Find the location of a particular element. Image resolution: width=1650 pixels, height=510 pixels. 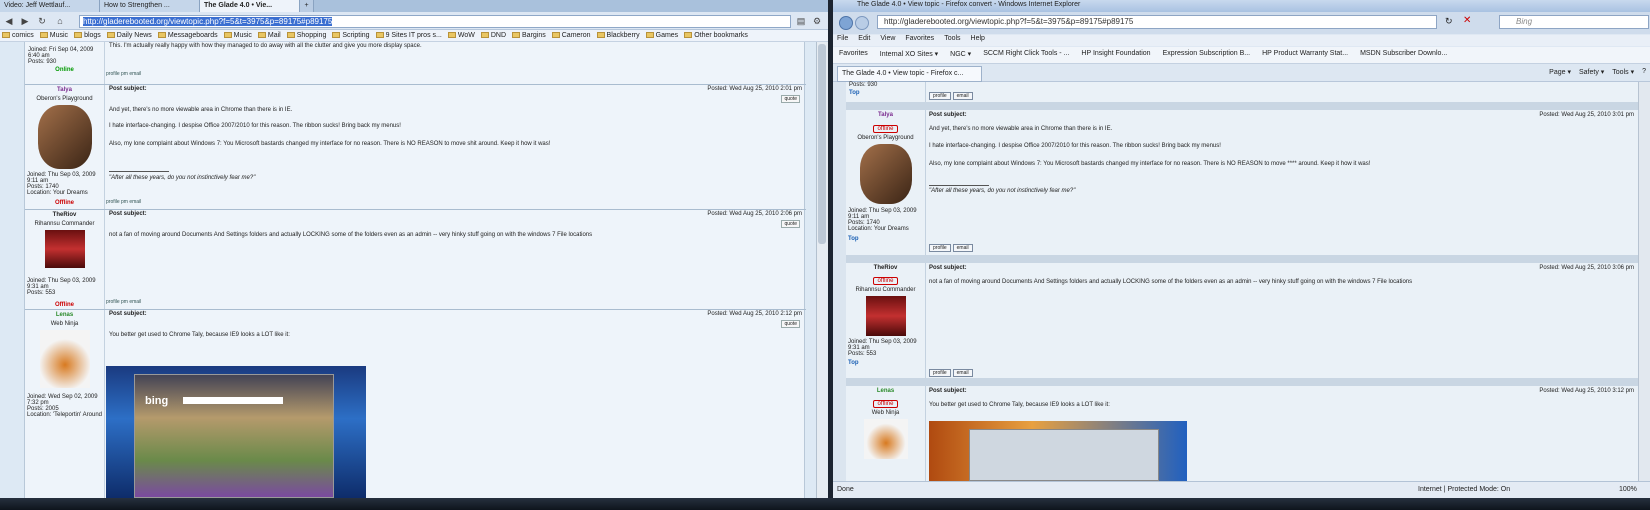

bookmark-item: Mail is located at coordinates (269, 35).